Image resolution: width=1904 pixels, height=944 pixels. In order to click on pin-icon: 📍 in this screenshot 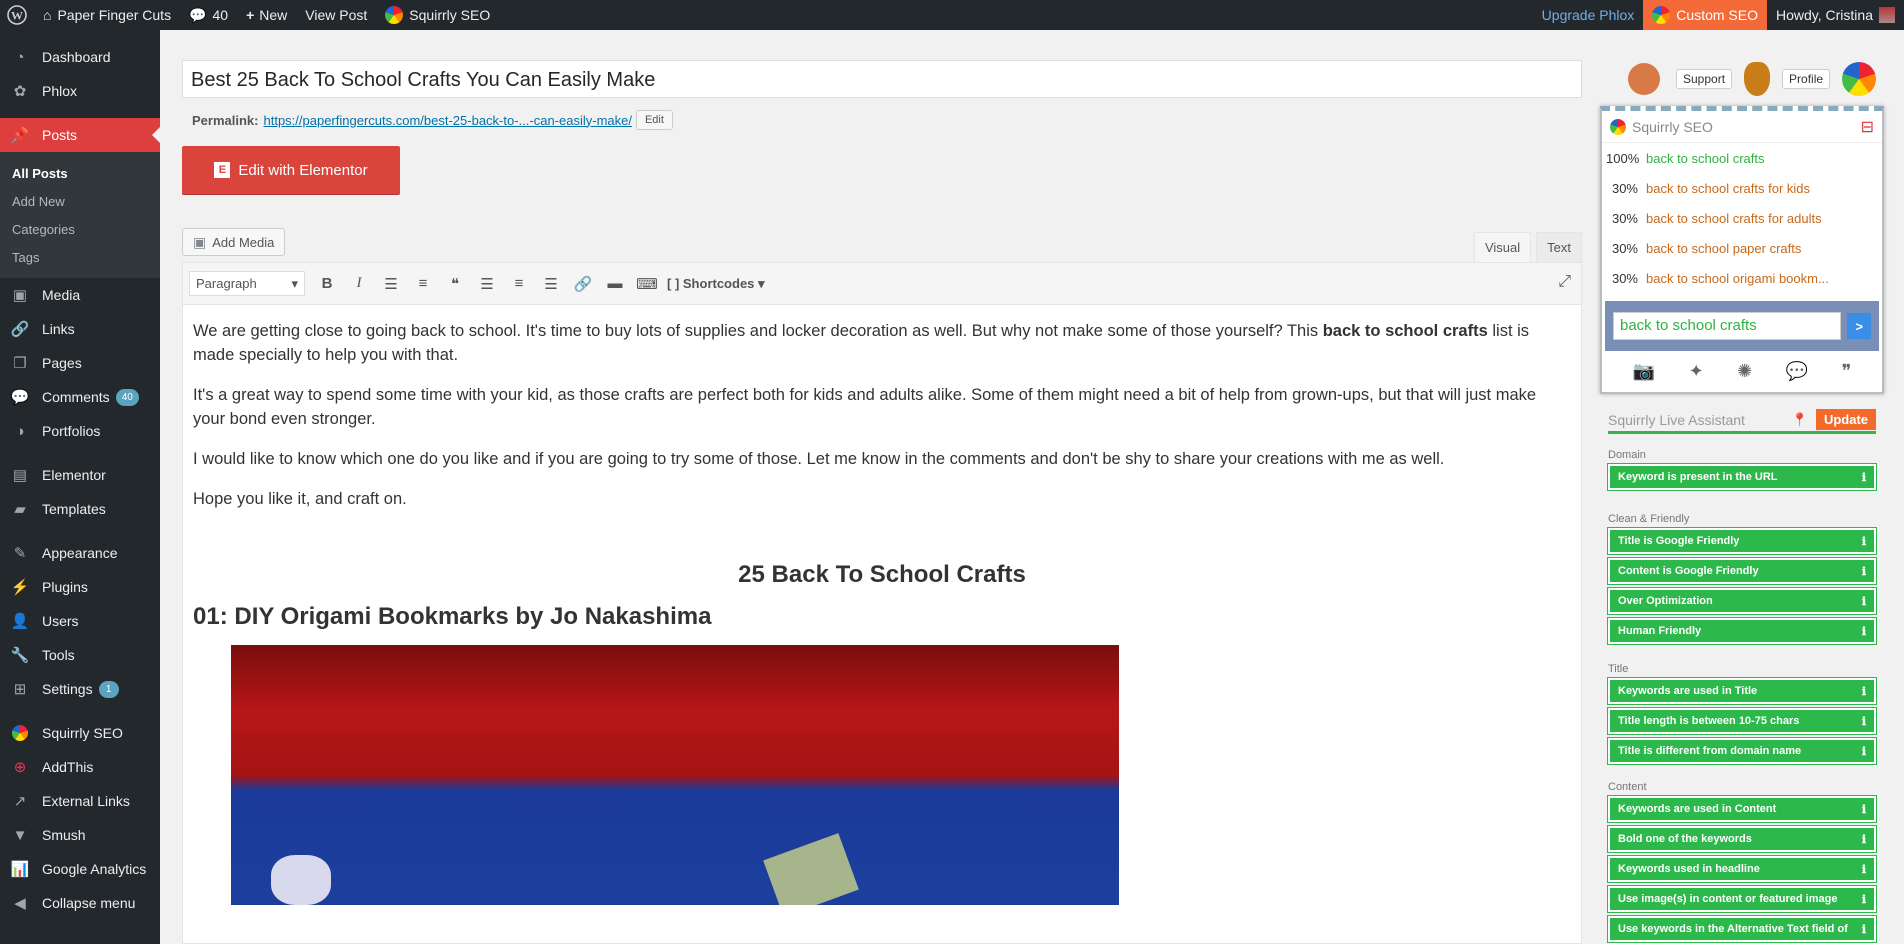, I will do `click(1800, 420)`.